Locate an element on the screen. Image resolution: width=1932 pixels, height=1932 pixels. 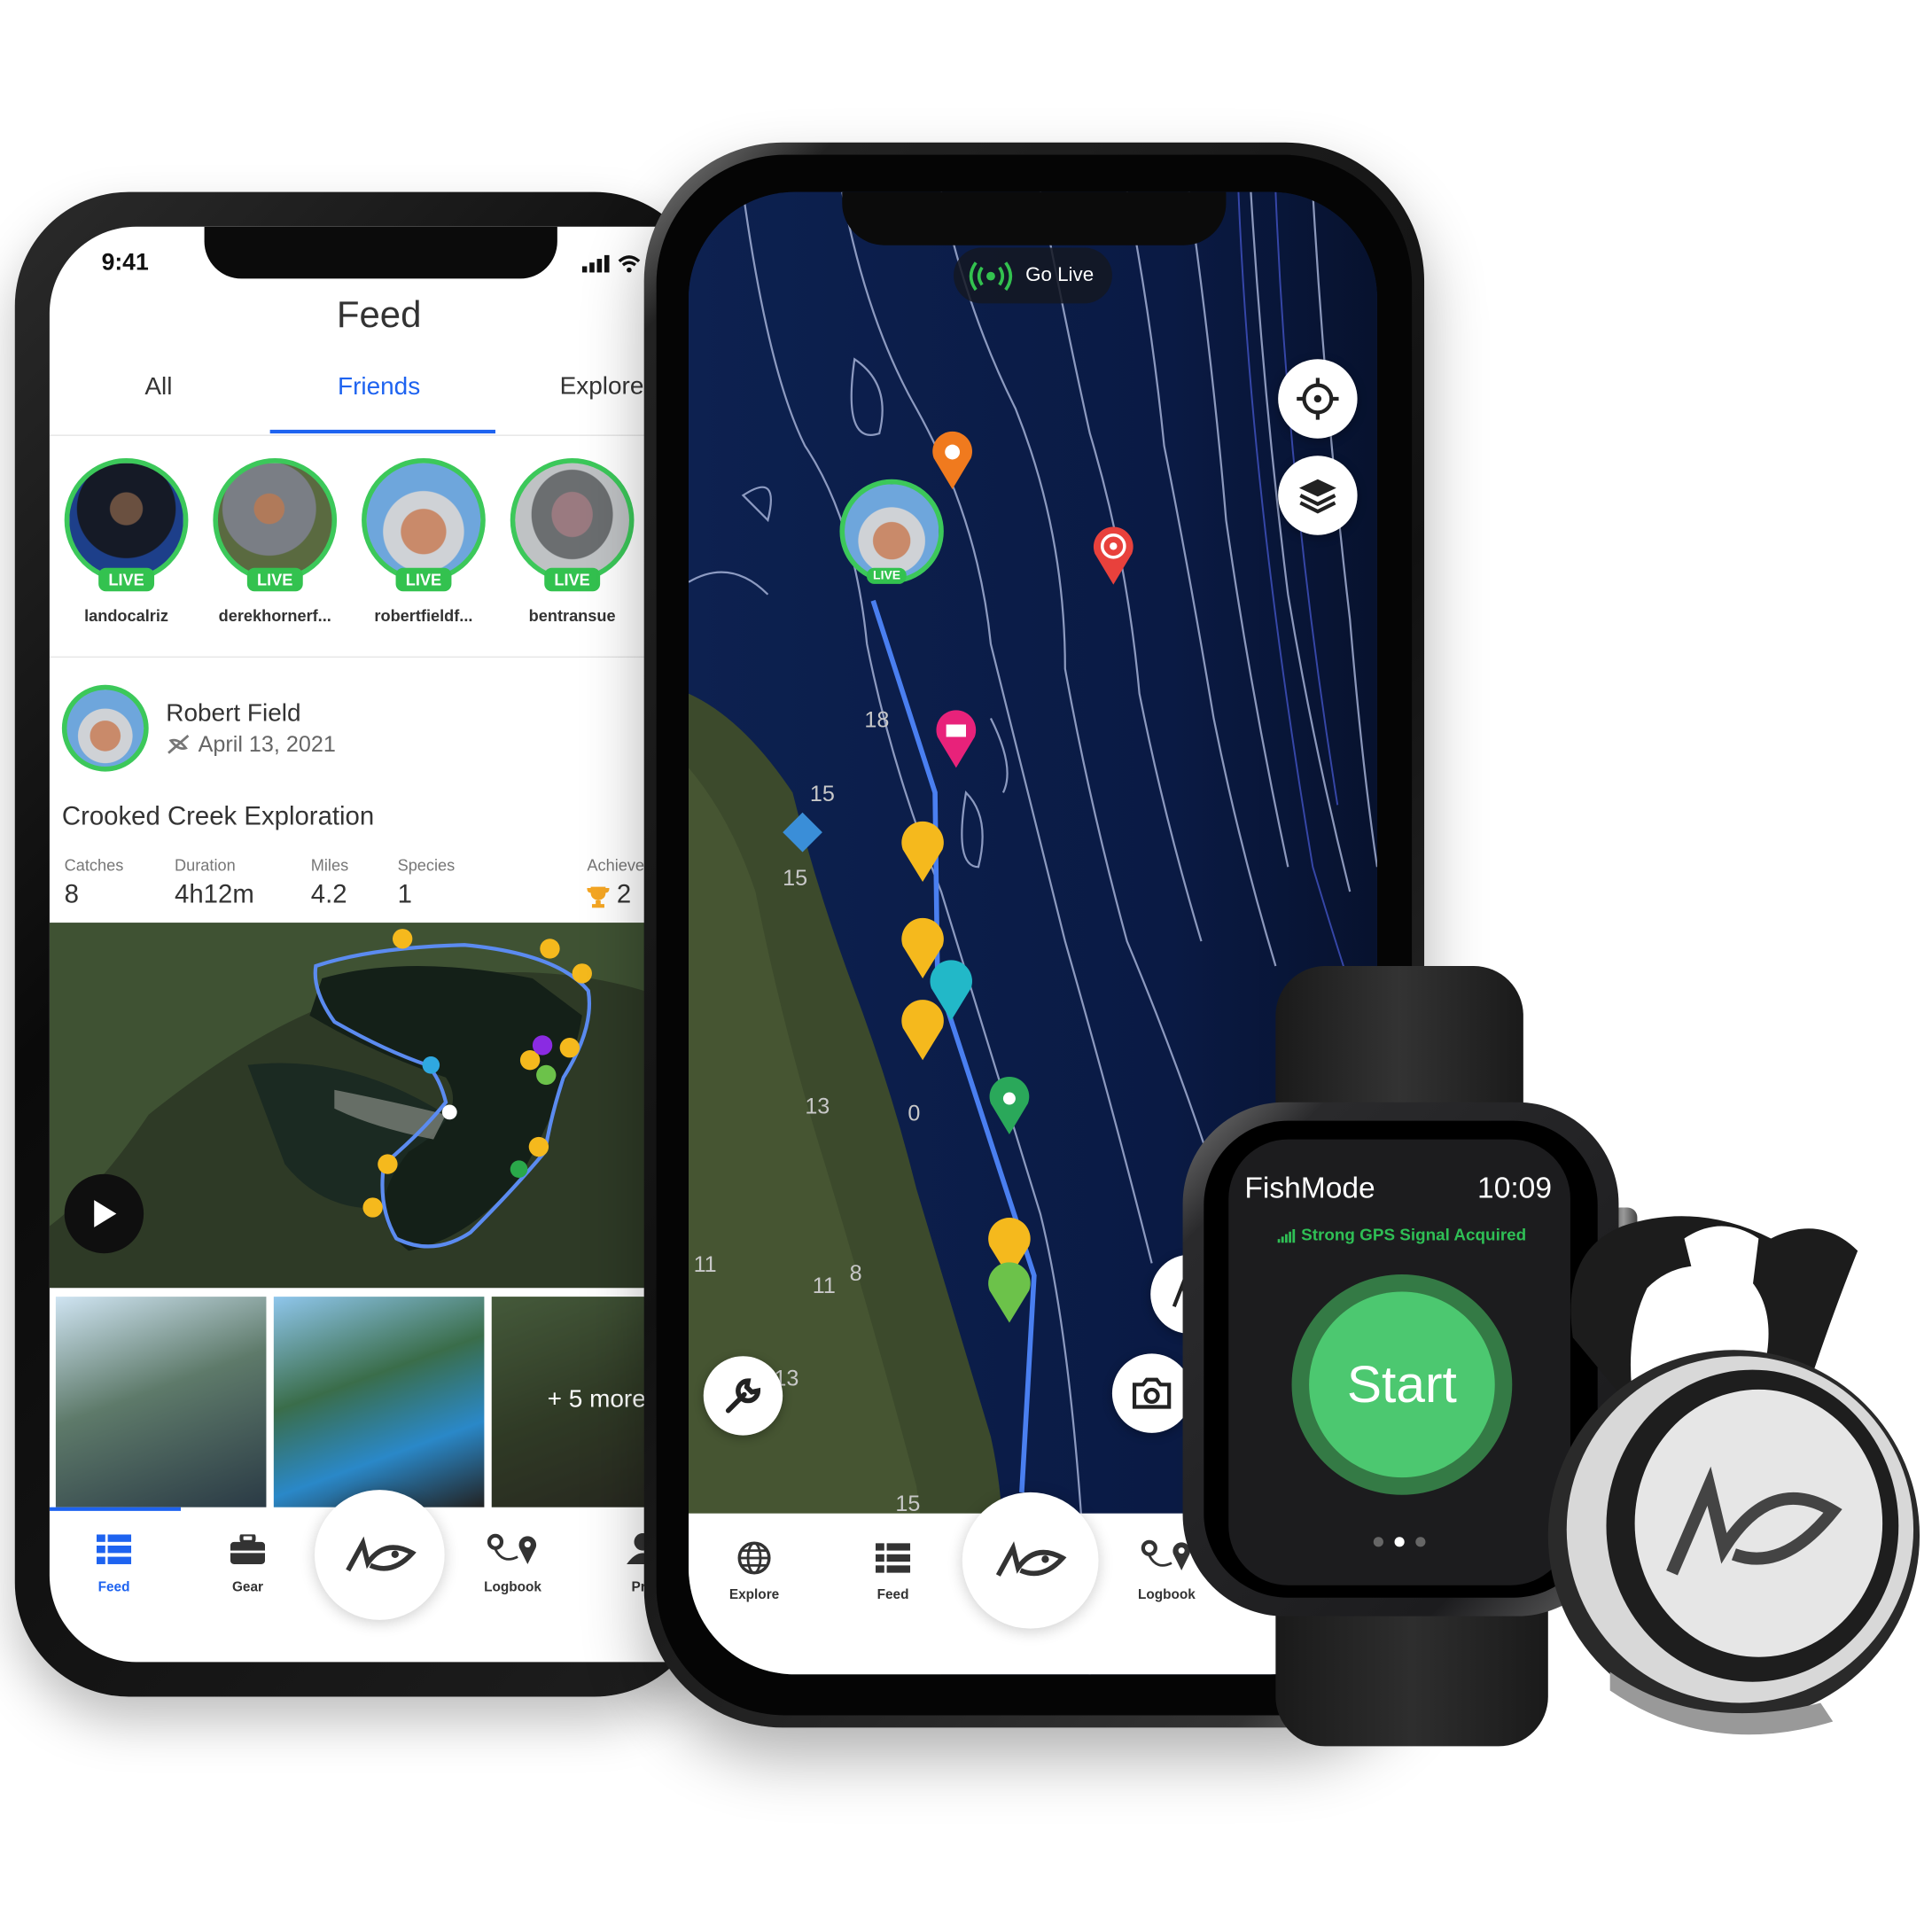
crosshair-icon is located at coordinates (1318, 399).